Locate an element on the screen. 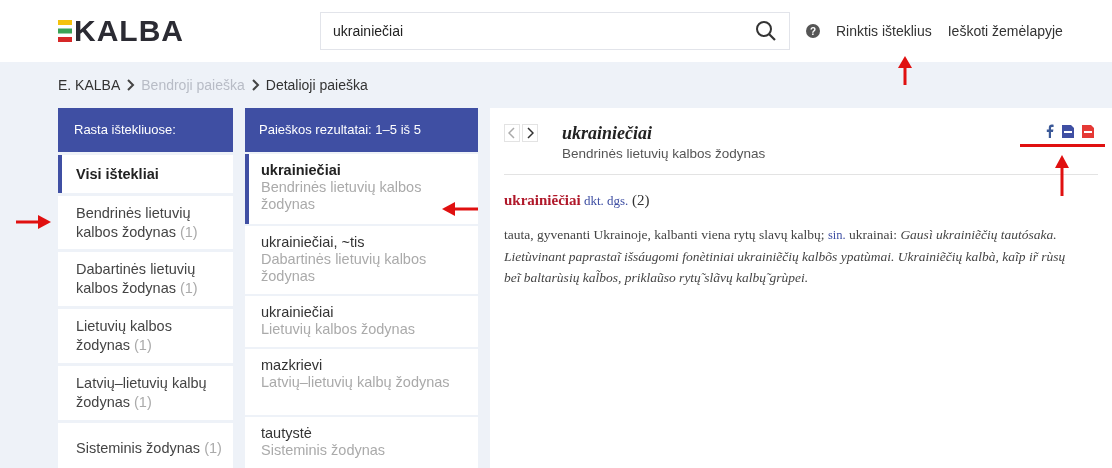 This screenshot has width=1112, height=468. chevron-left-icon is located at coordinates (512, 133).